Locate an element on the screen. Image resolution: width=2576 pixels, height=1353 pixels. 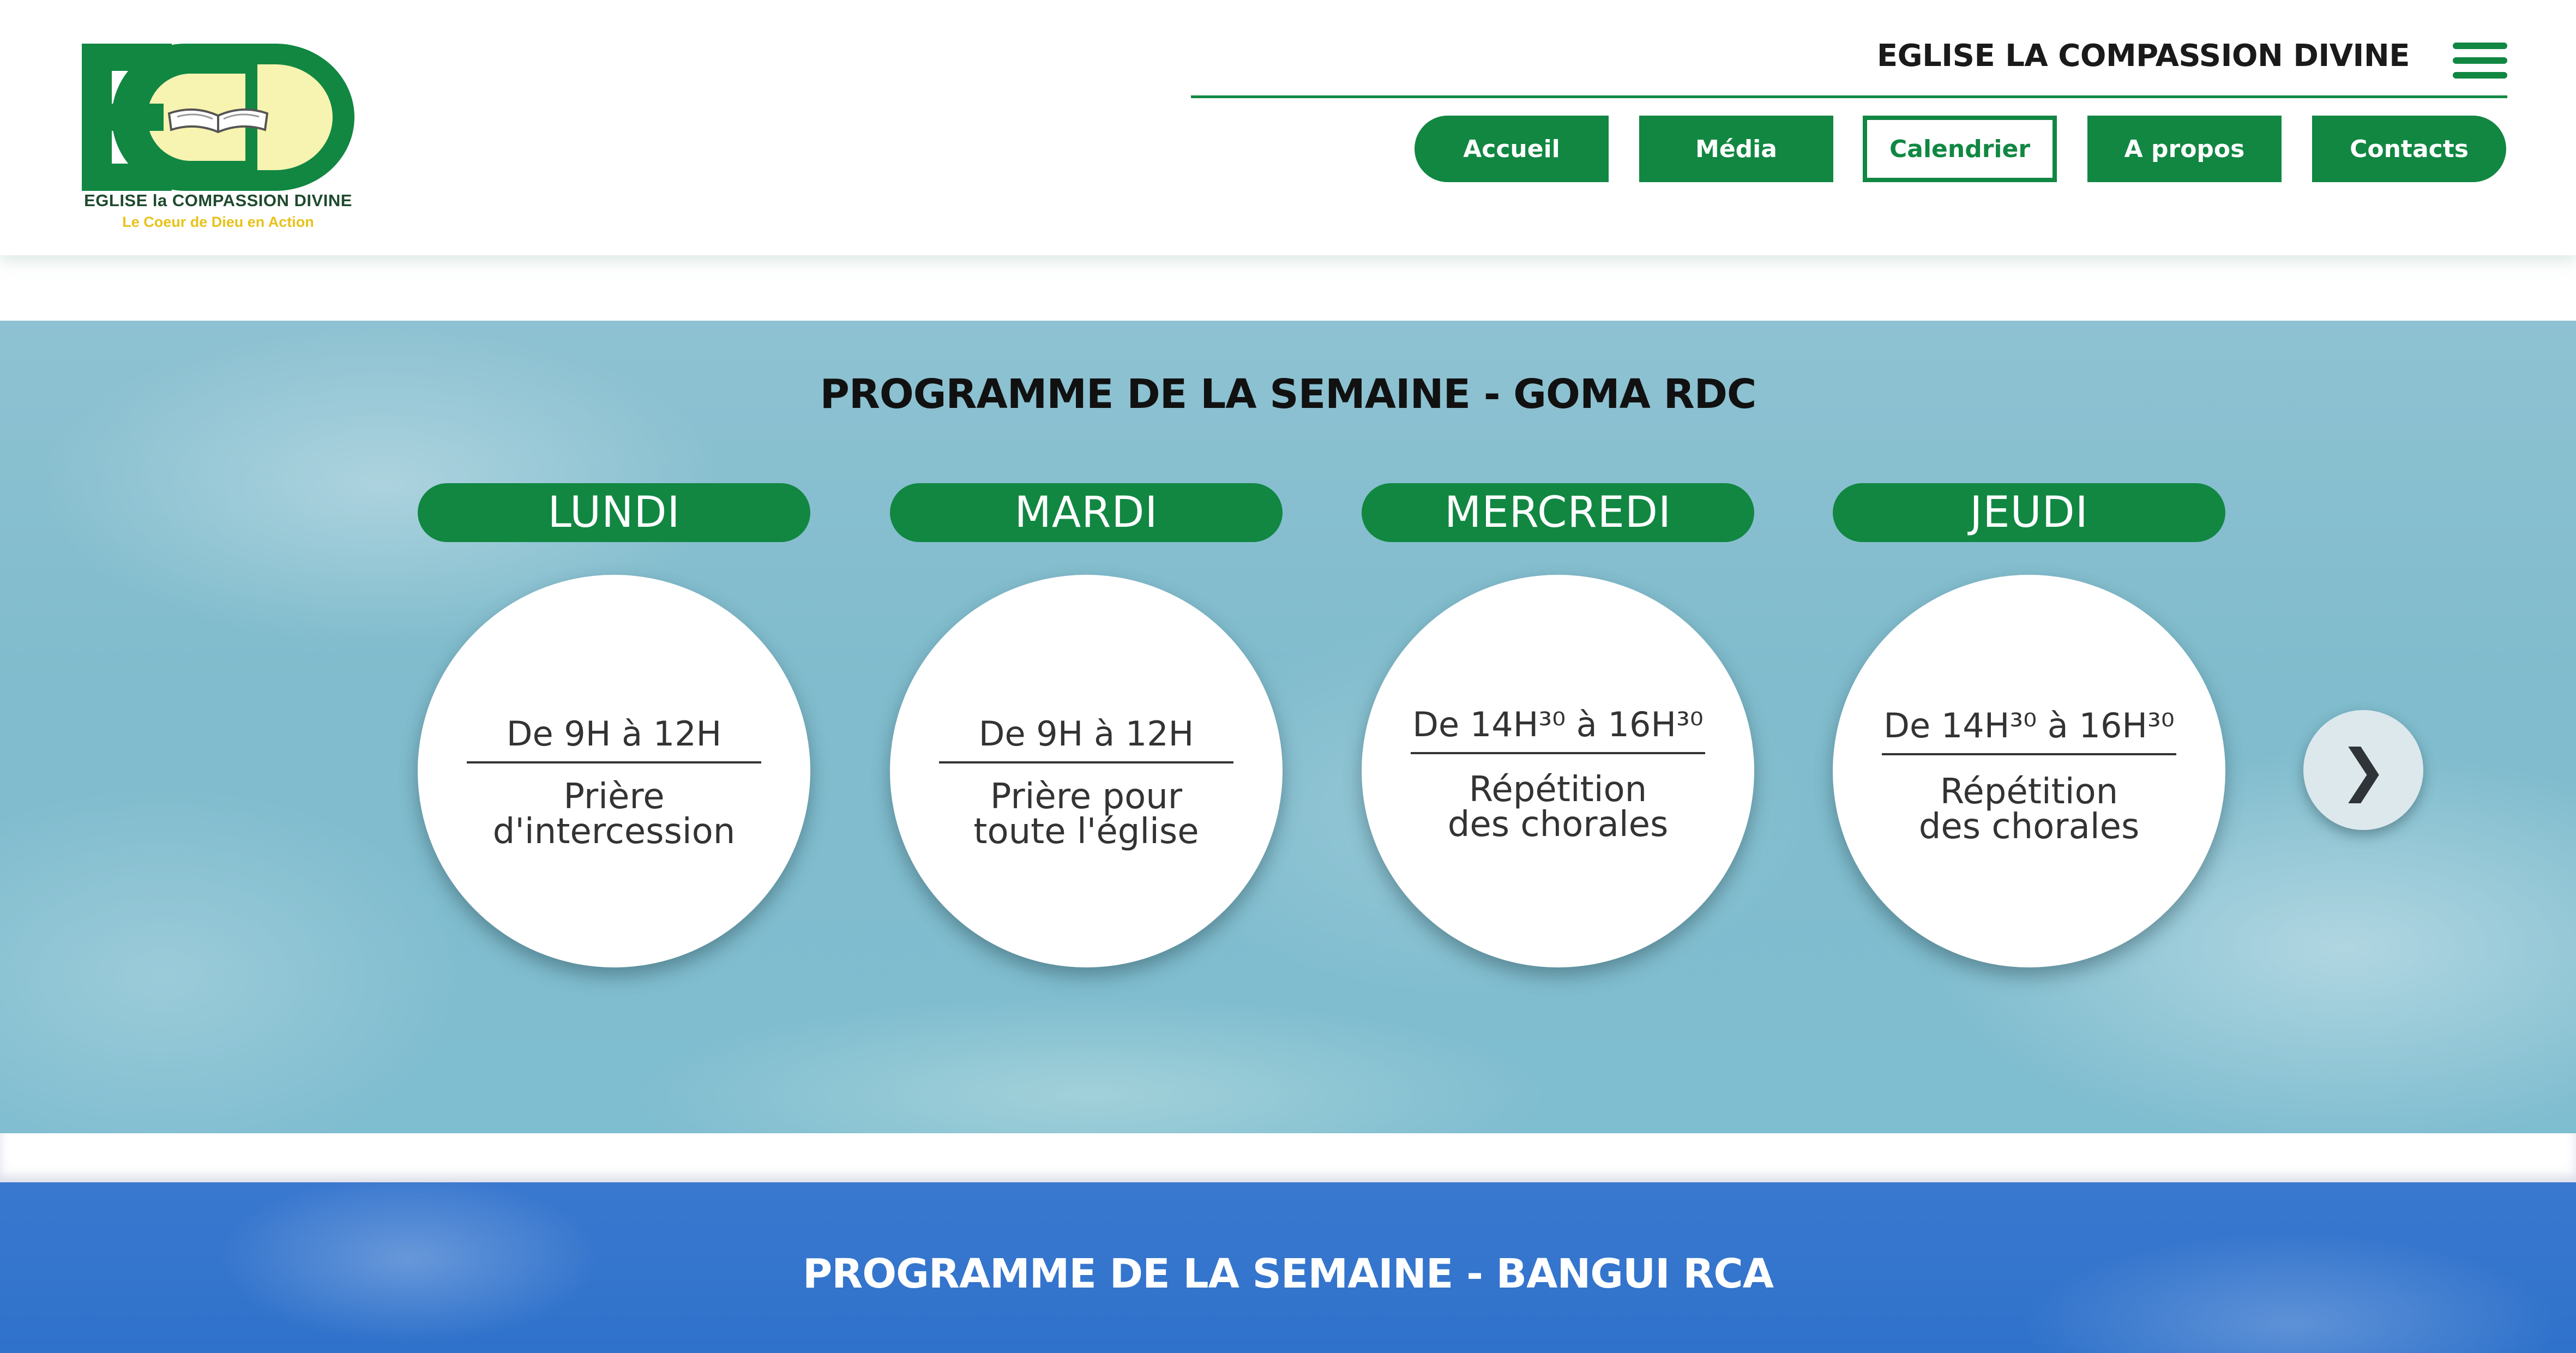
schedule-activity: Prière d'intercession is located at coordinates (614, 814).